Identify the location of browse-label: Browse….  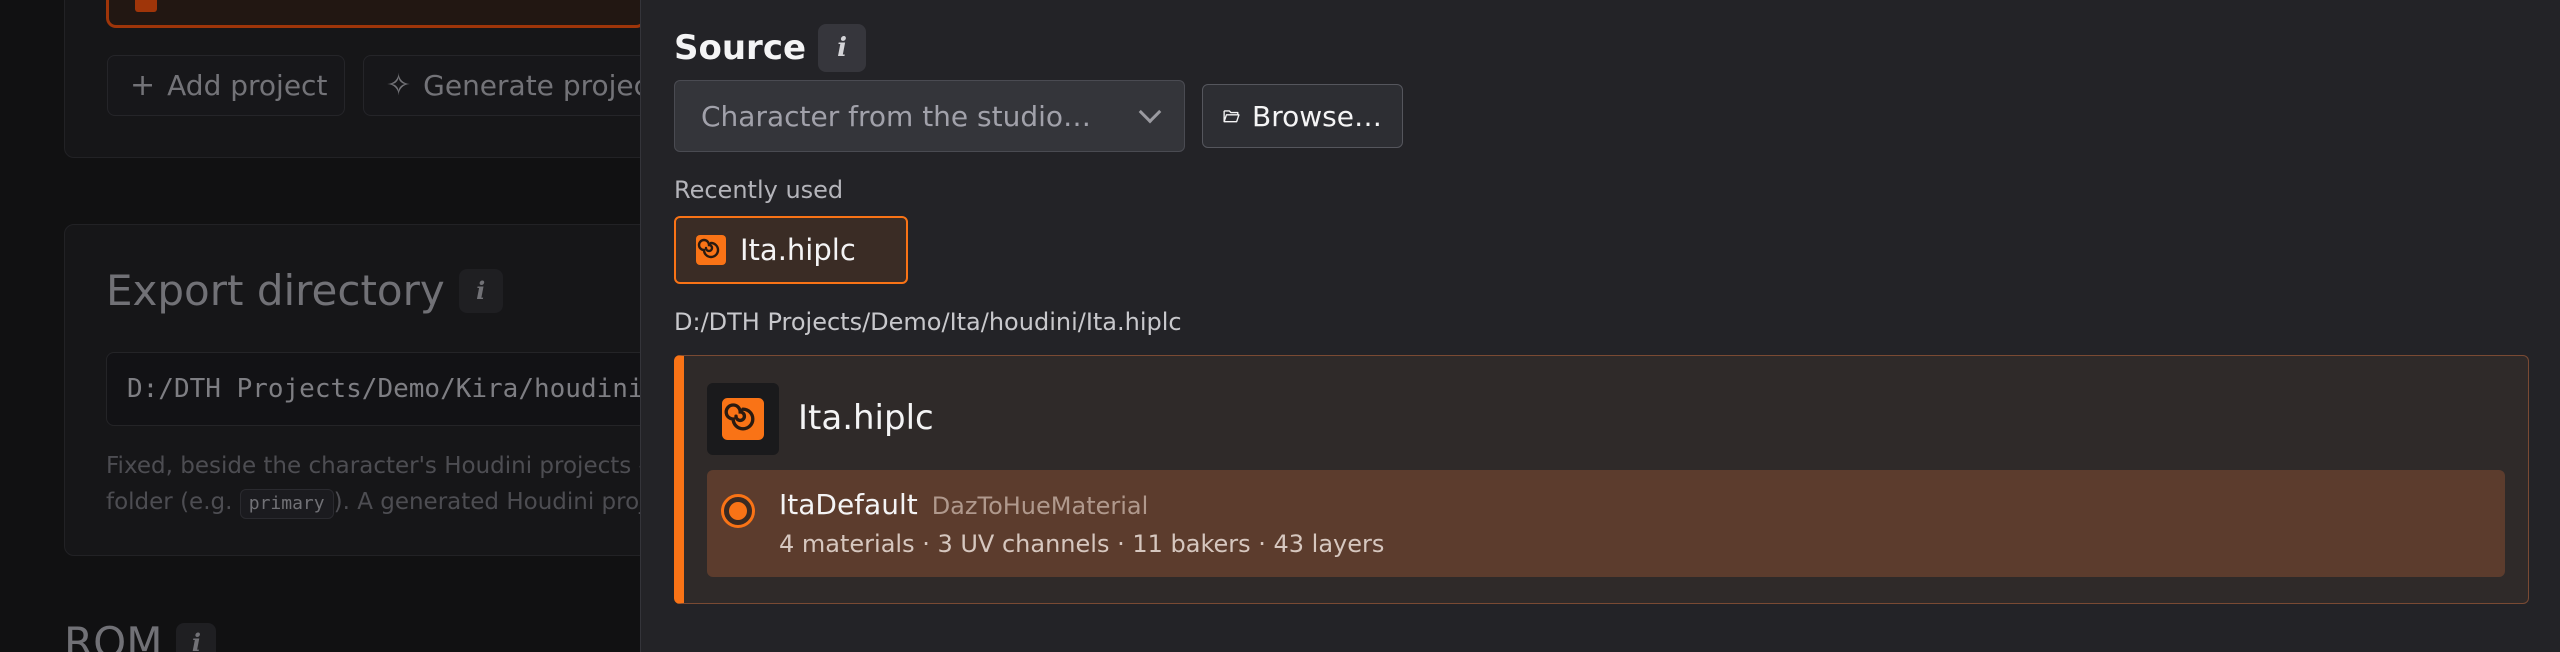
(1317, 116).